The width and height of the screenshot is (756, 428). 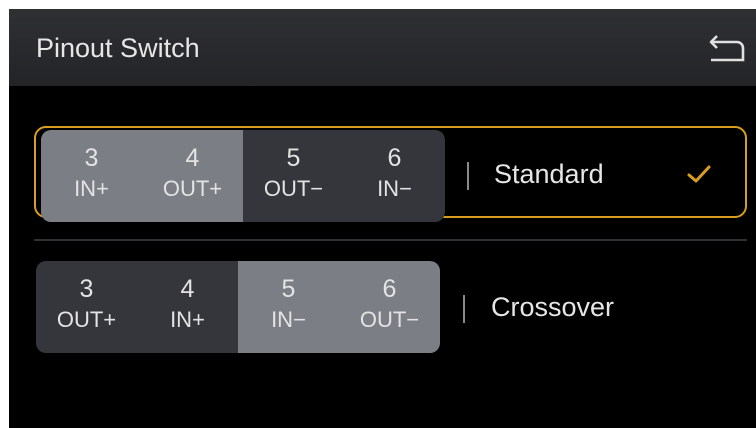 I want to click on option-name: Crossover, so click(x=553, y=307).